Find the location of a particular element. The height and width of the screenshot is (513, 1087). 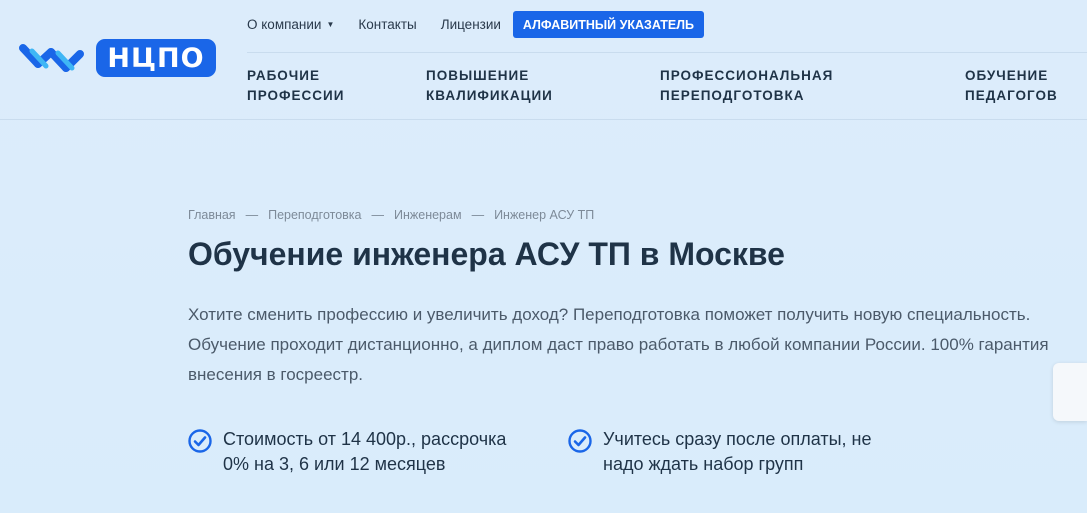

page-title: Обучение инженера АСУ ТП в Москве is located at coordinates (486, 254).